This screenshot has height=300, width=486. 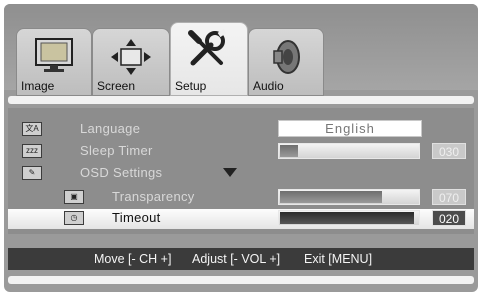 I want to click on tools-icon, so click(x=209, y=52).